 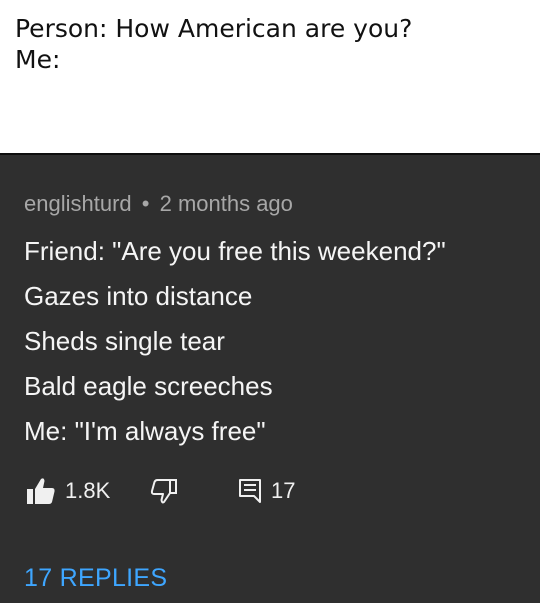 What do you see at coordinates (95, 578) in the screenshot?
I see `view-replies-link: 17 REPLIES` at bounding box center [95, 578].